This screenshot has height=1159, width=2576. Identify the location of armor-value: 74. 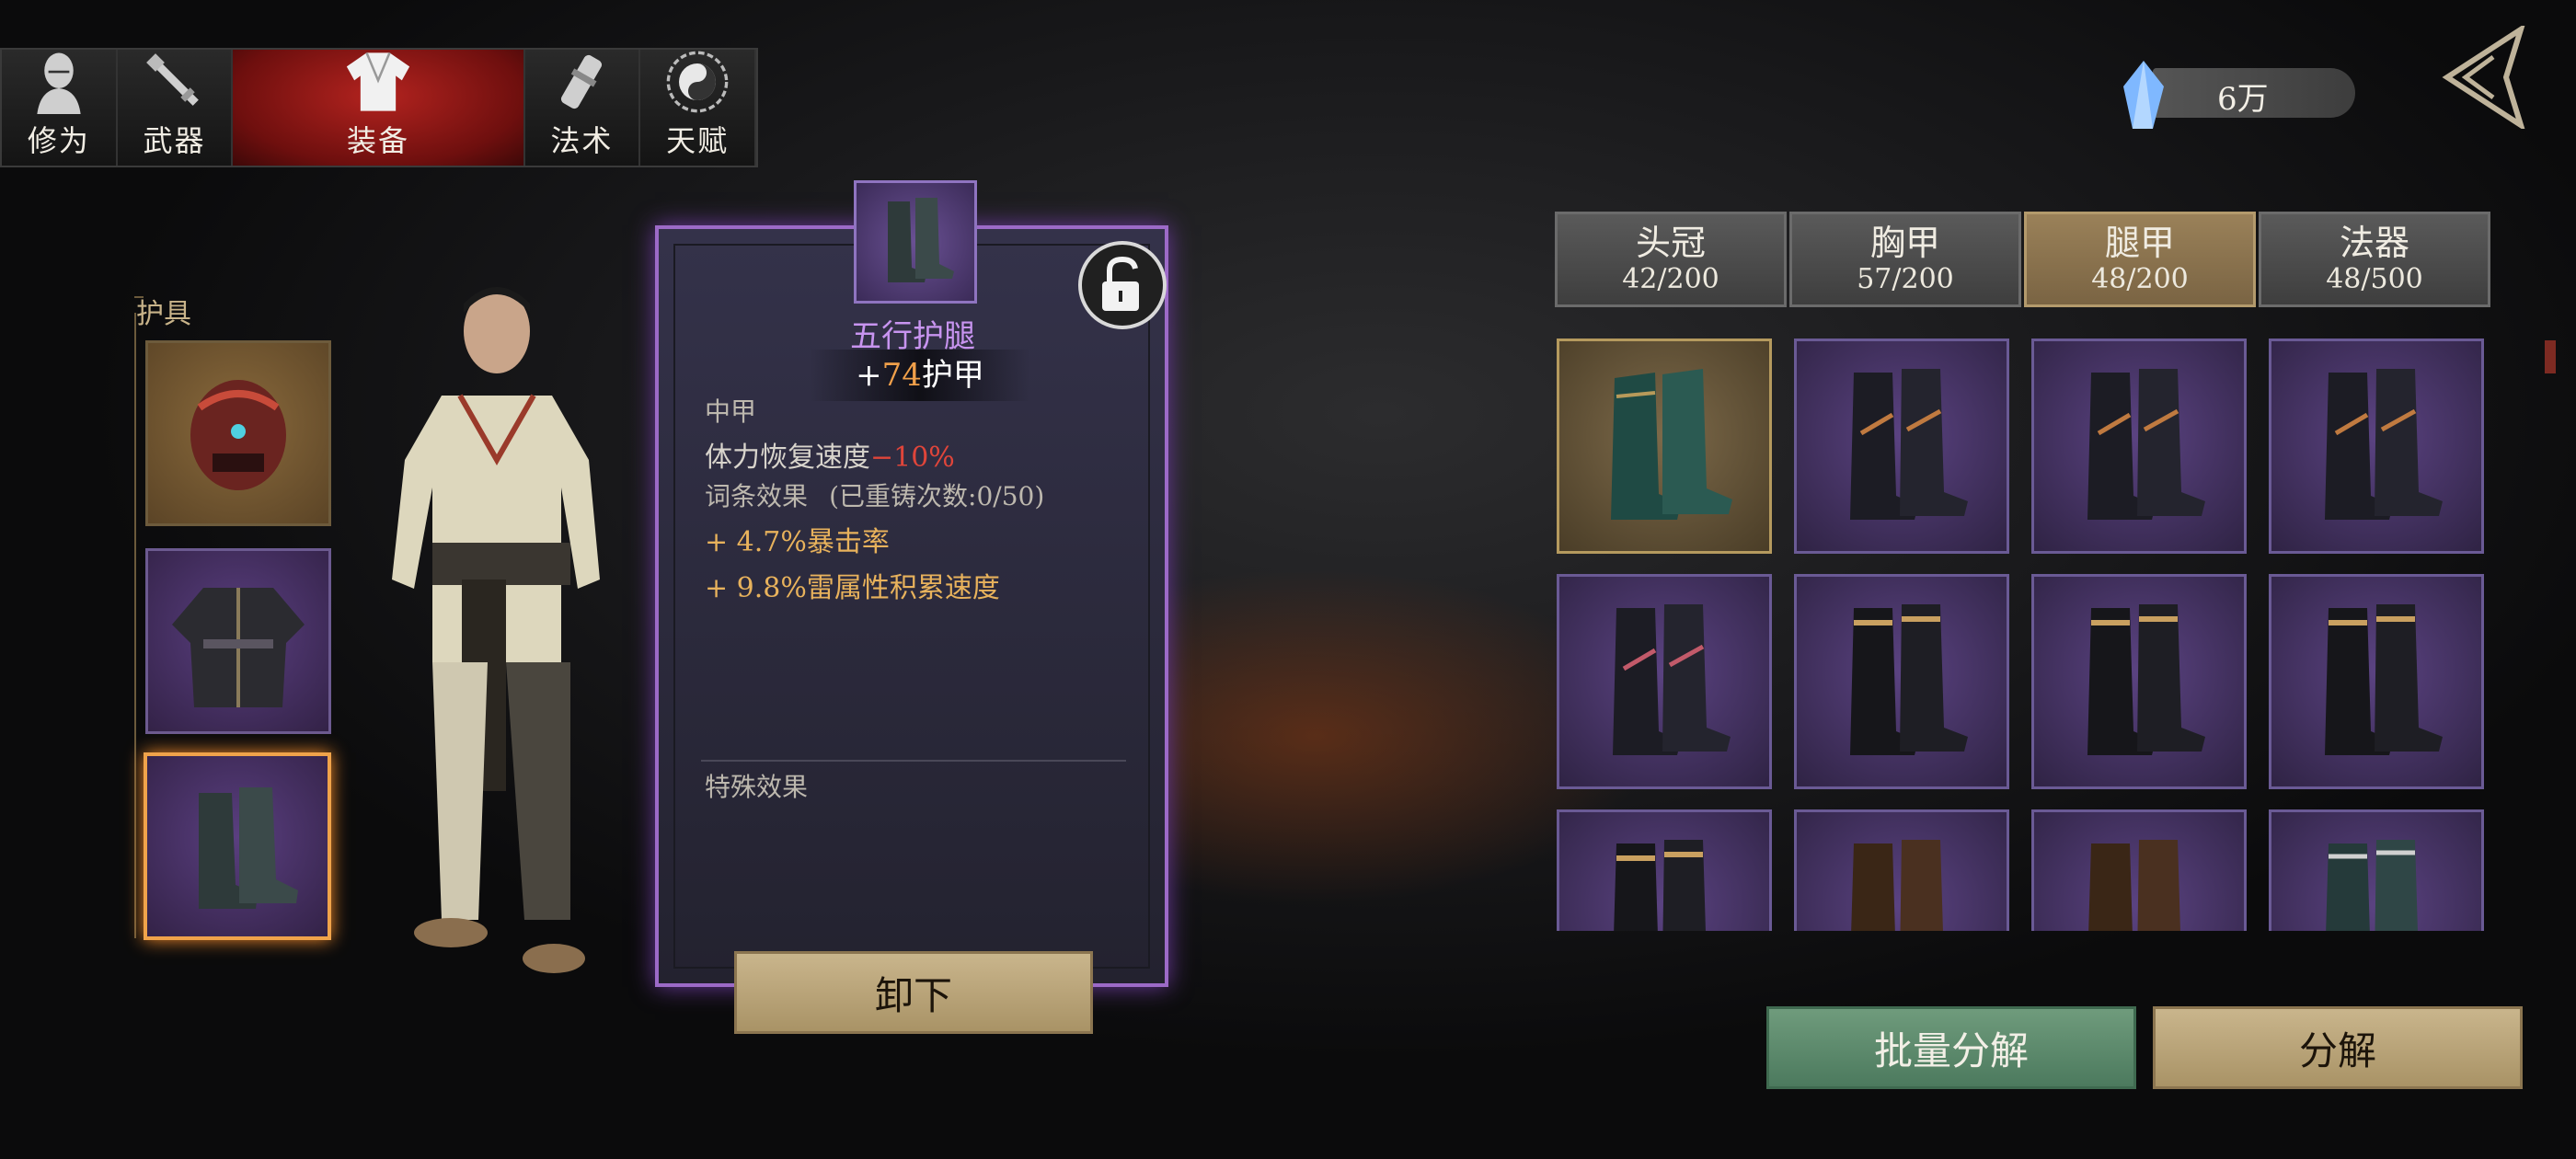
(901, 375).